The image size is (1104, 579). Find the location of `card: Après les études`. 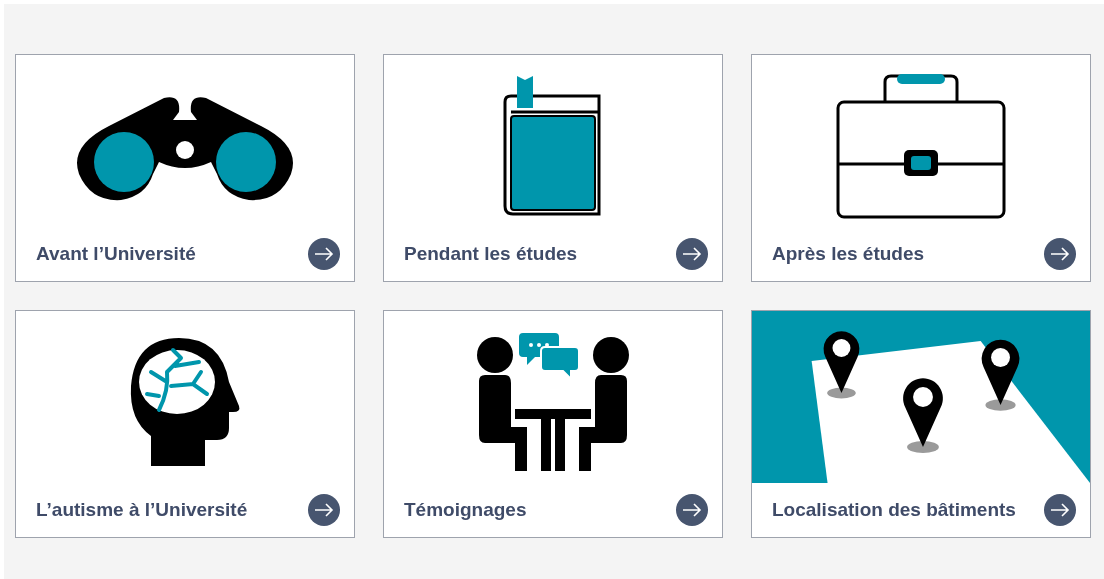

card: Après les études is located at coordinates (921, 168).